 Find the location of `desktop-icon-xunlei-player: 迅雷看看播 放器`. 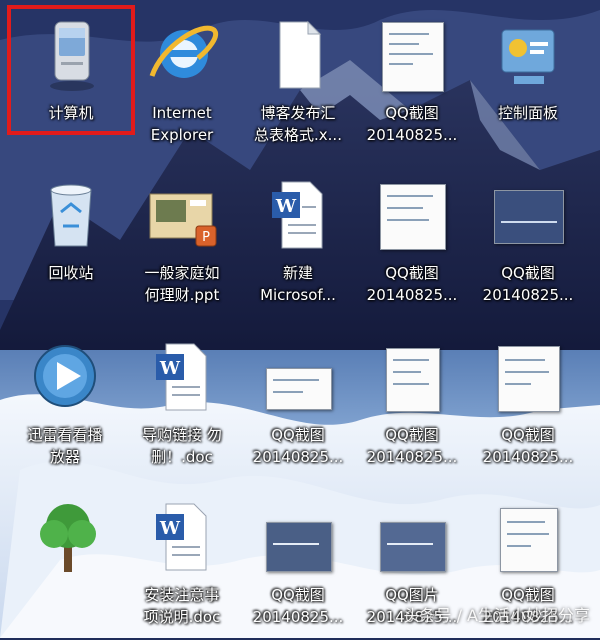

desktop-icon-xunlei-player: 迅雷看看播 放器 is located at coordinates (65, 405).